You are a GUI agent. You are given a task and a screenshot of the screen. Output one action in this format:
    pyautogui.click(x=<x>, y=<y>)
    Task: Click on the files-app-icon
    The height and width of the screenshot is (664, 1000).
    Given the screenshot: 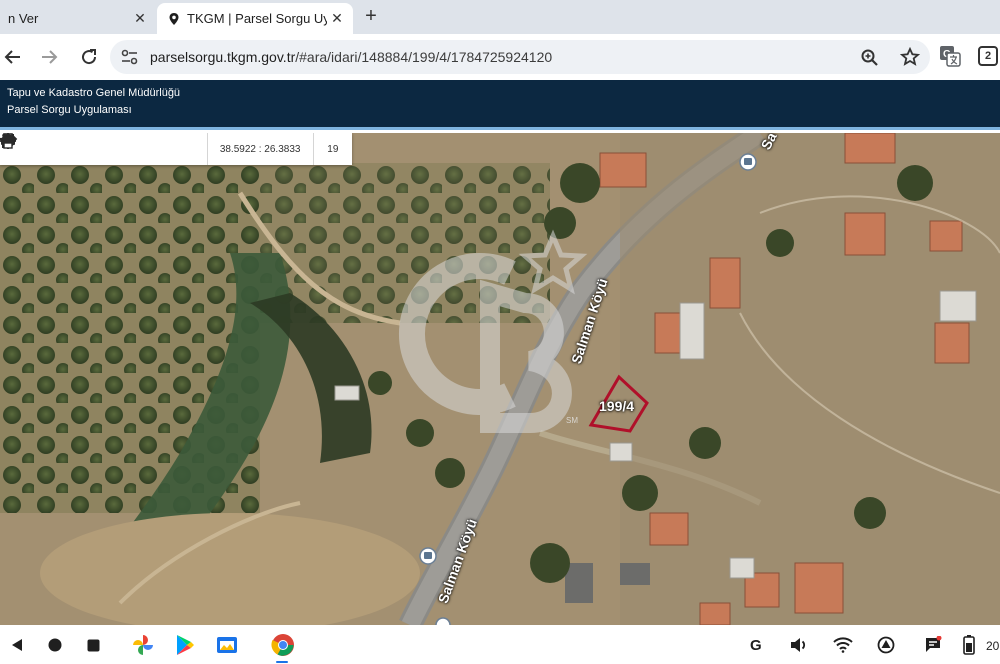 What is the action you would take?
    pyautogui.click(x=227, y=645)
    